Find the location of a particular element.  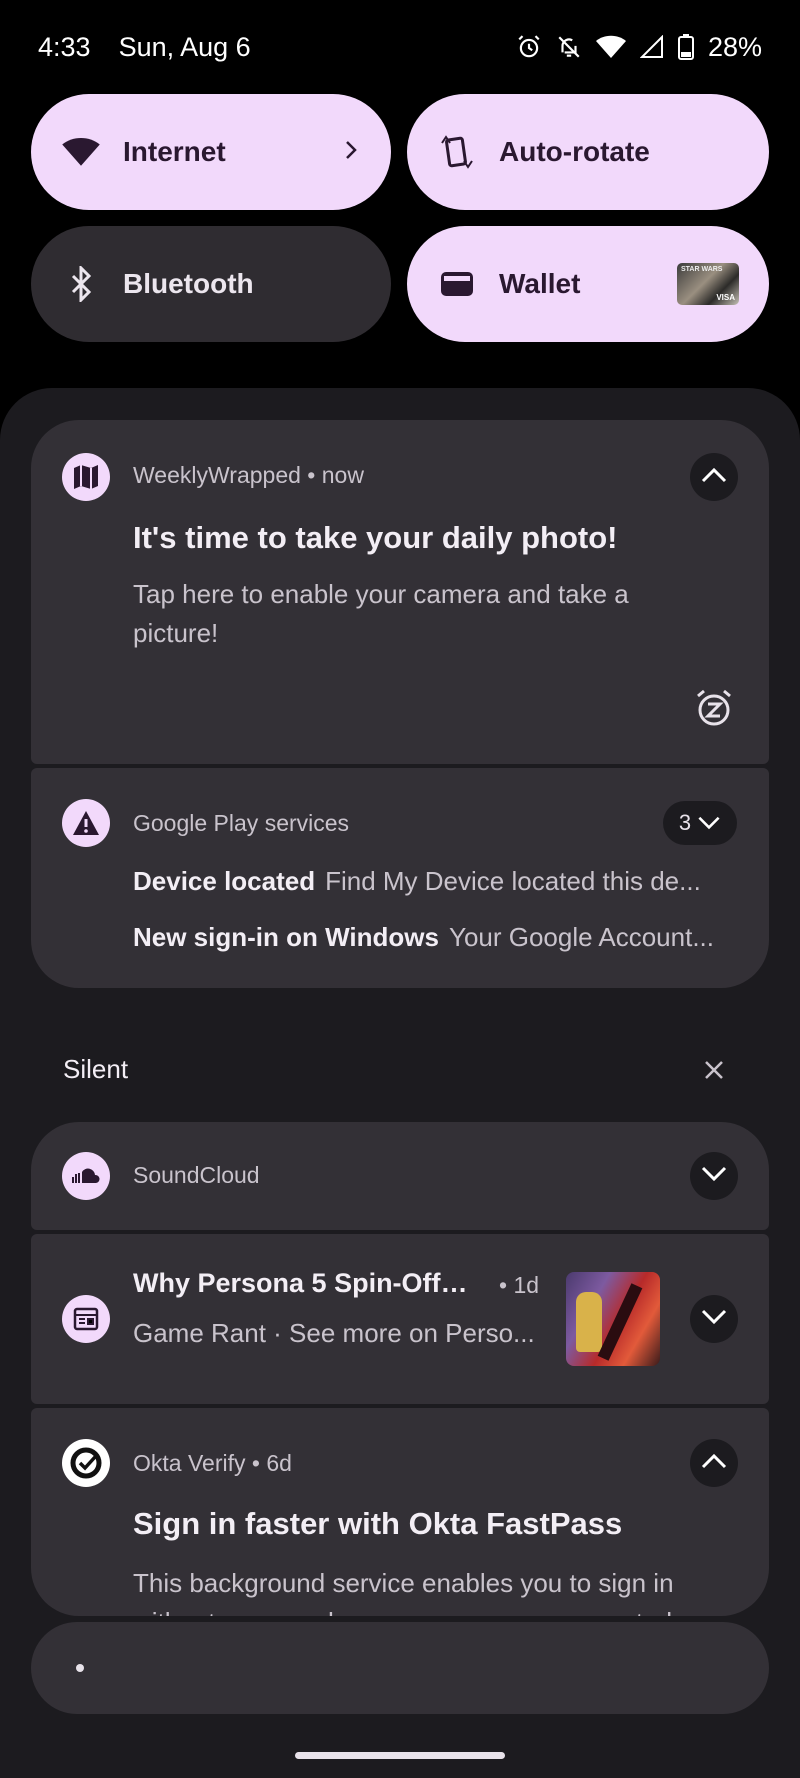

newspaper-icon is located at coordinates (86, 1319).